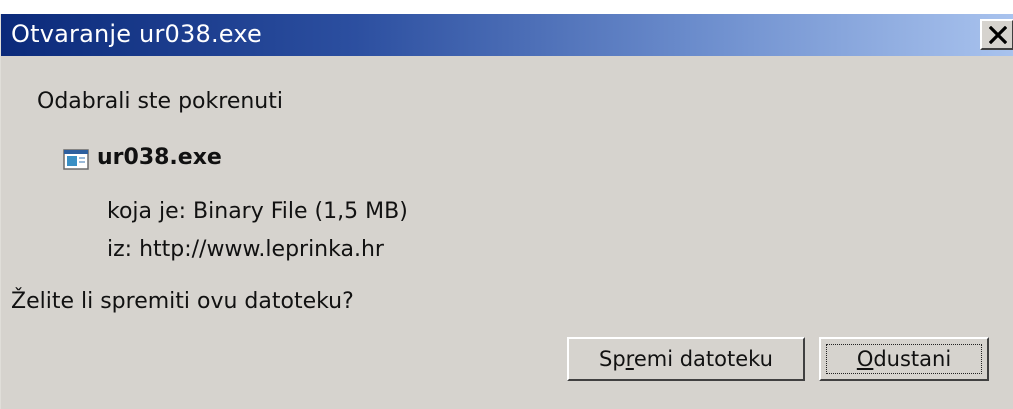 This screenshot has width=1013, height=409. I want to click on executable-file-icon, so click(76, 159).